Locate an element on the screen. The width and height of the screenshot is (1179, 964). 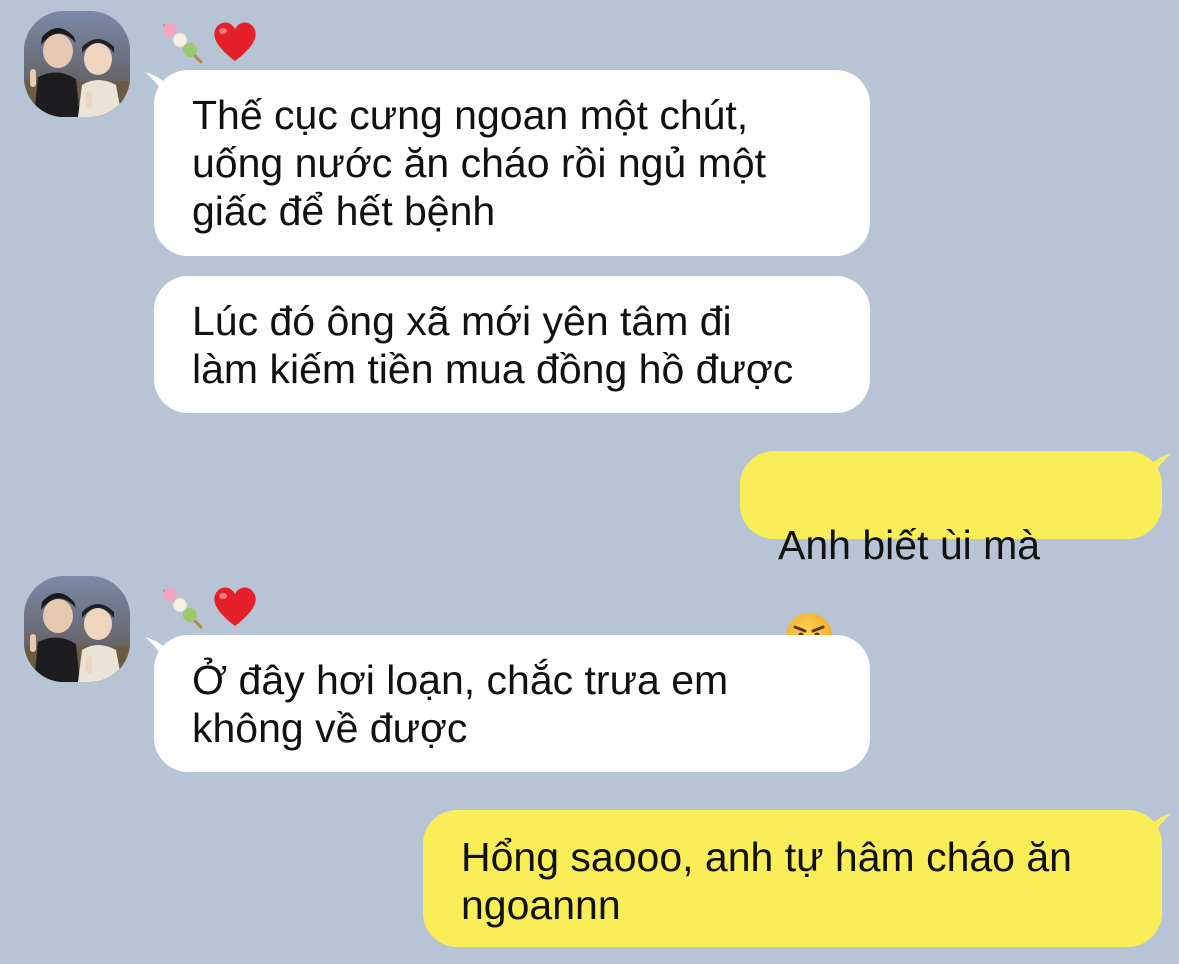
message-text: Anh biết ùi mà is located at coordinates (909, 545).